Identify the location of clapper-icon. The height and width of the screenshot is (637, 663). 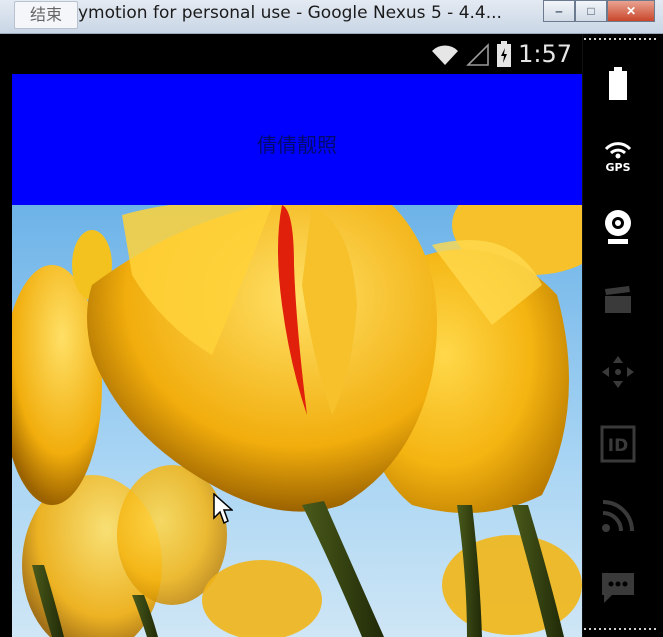
(618, 299).